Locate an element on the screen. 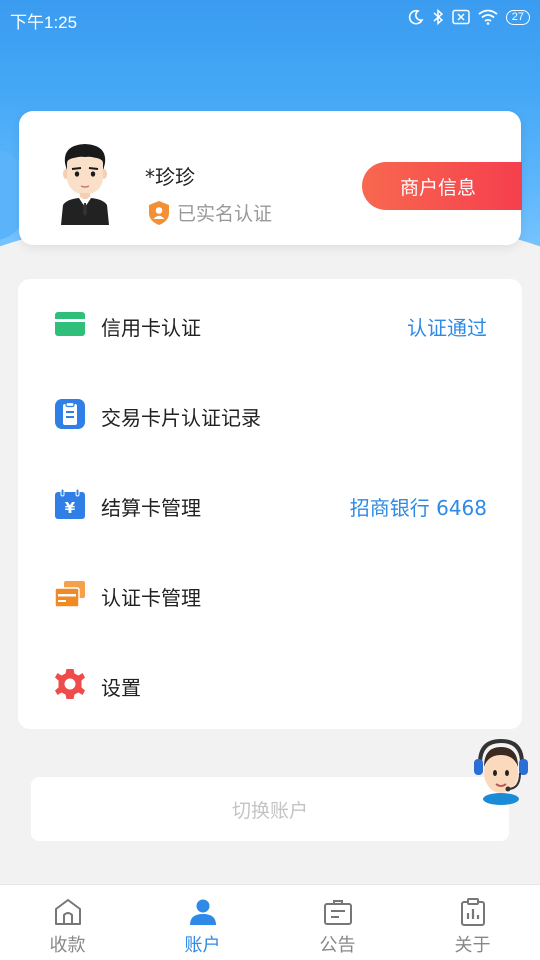 The image size is (540, 960). user-name: *珍珍 is located at coordinates (170, 177).